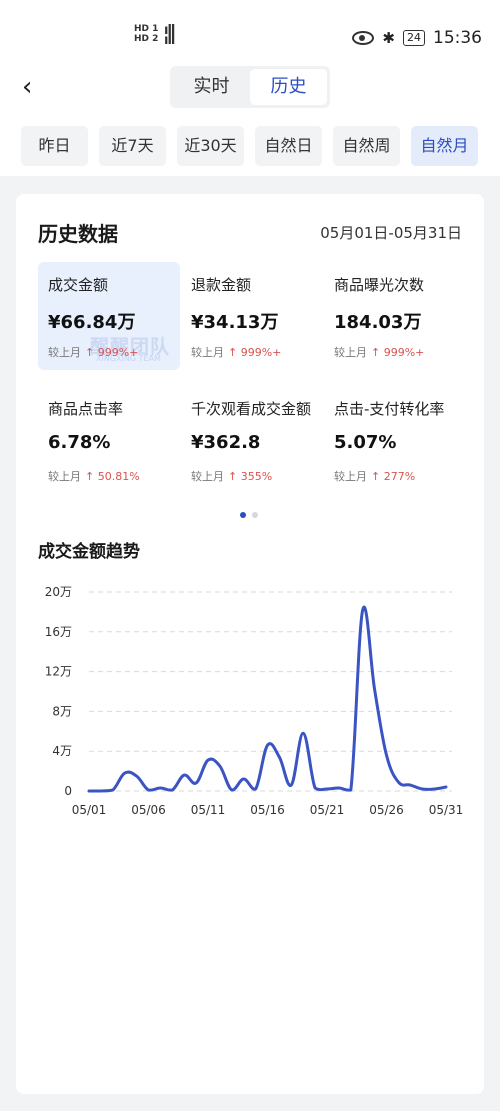 The width and height of the screenshot is (500, 1111). I want to click on signal-indicator: HD 1 HD 2 ıll ıll, so click(154, 35).